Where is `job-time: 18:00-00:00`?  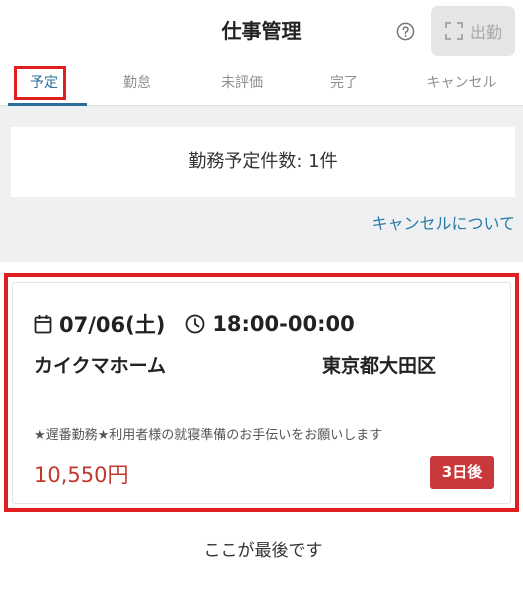 job-time: 18:00-00:00 is located at coordinates (283, 324).